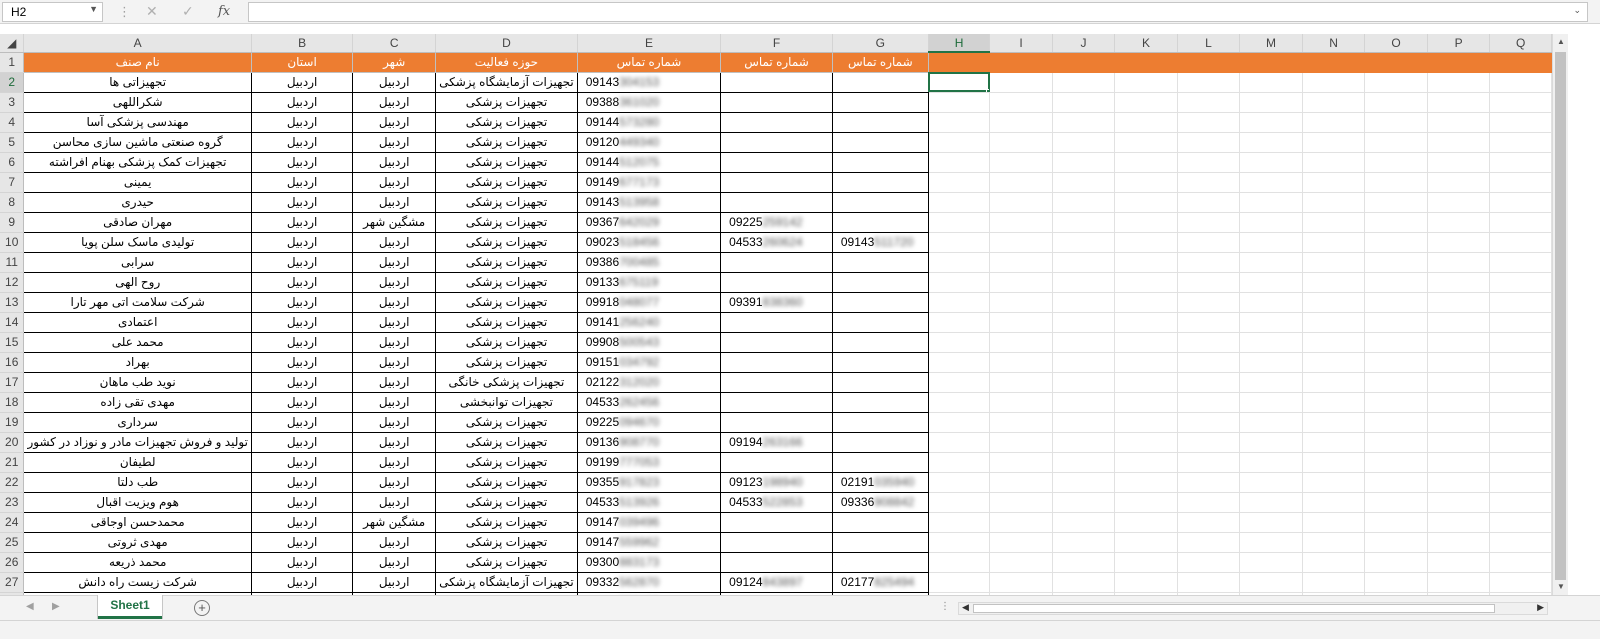  I want to click on header-cell-a: نام صنف, so click(137, 62).